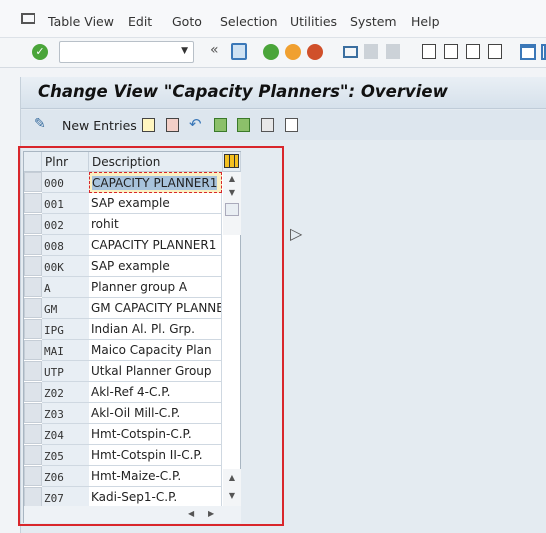 The width and height of the screenshot is (546, 533). Describe the element at coordinates (220, 125) in the screenshot. I see `select-all-icon` at that location.